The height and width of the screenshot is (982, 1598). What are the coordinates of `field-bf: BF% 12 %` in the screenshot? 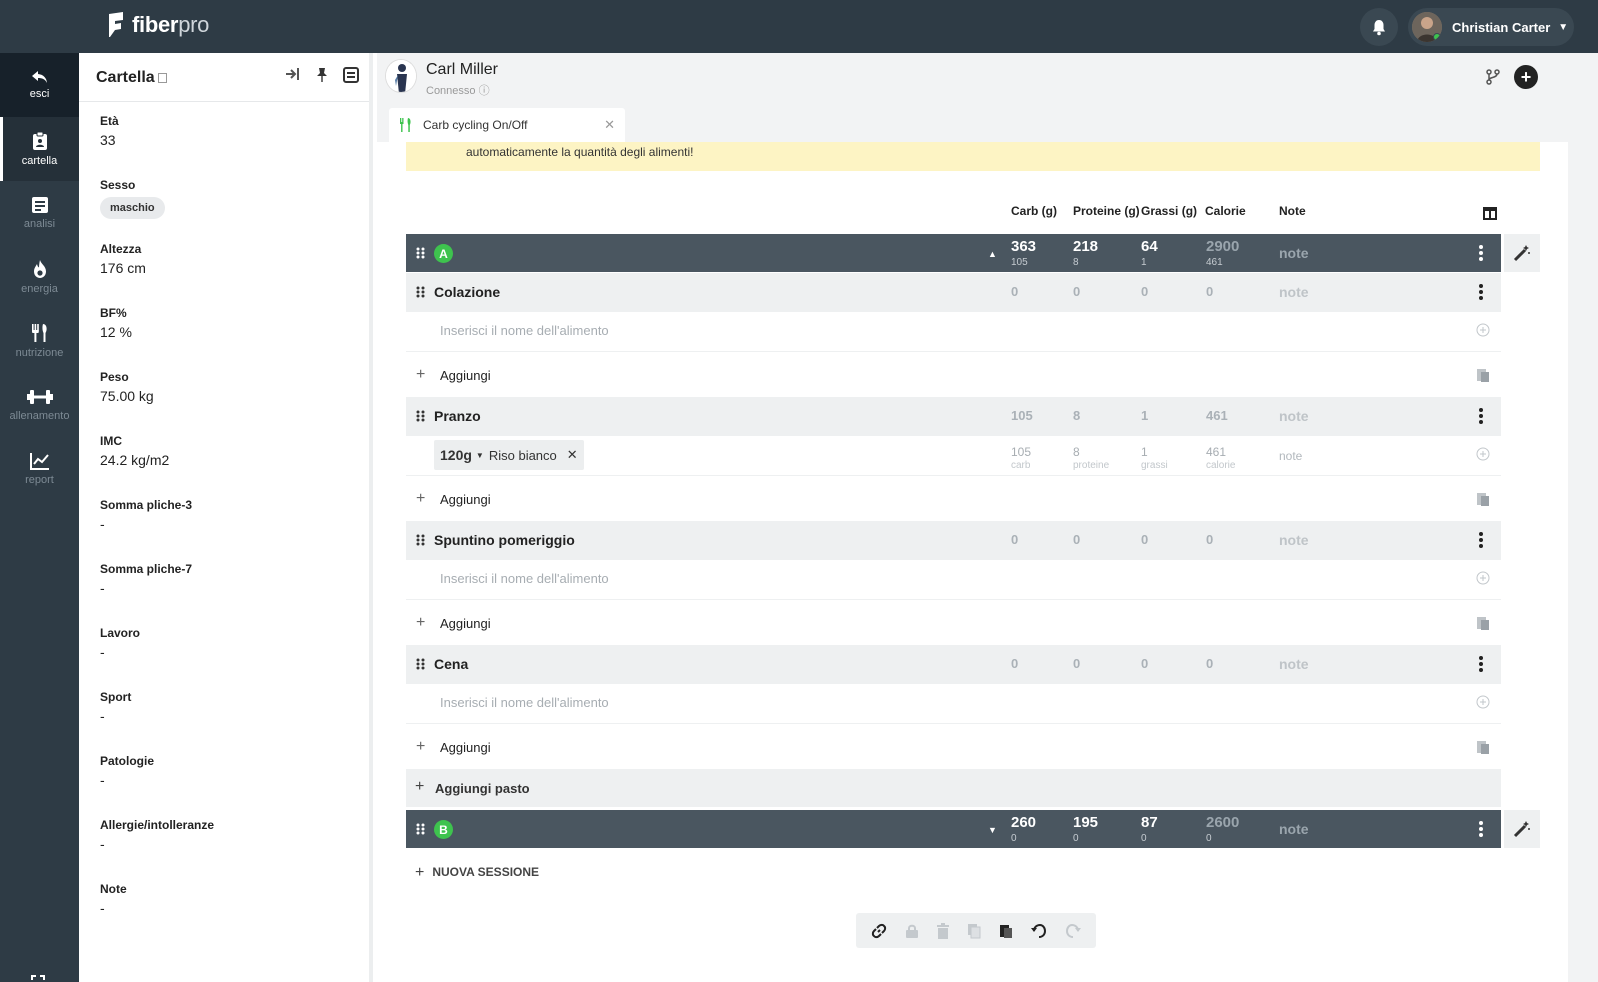 It's located at (116, 323).